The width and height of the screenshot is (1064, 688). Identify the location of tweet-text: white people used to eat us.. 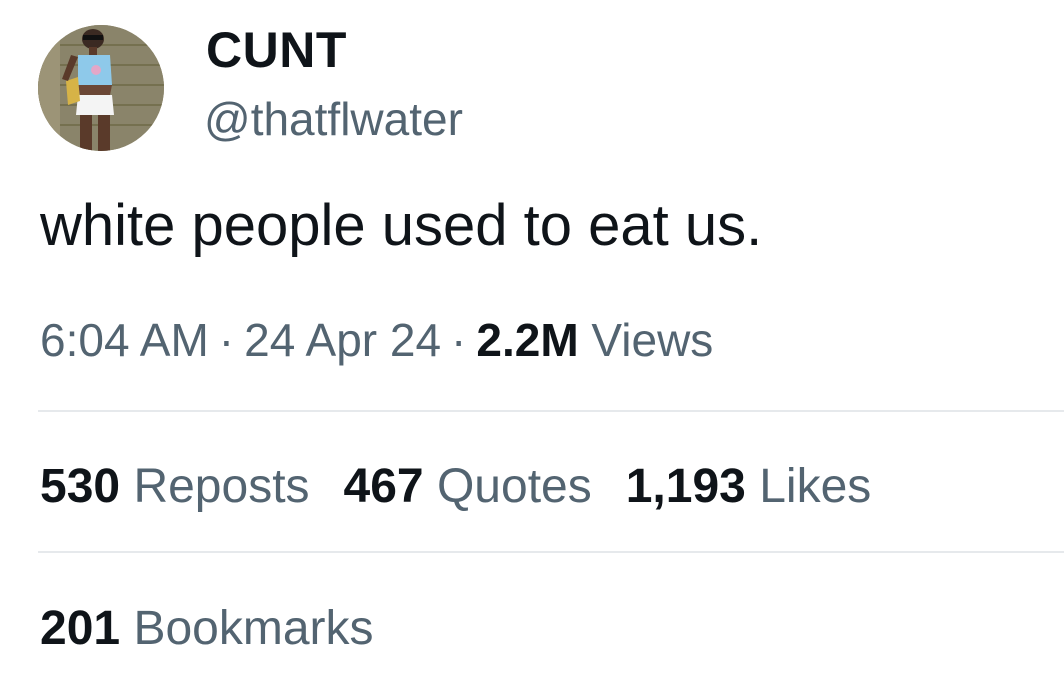
(401, 225).